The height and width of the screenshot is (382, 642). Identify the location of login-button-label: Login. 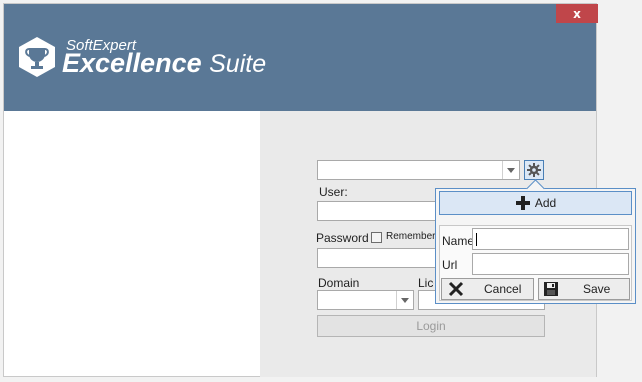
(431, 326).